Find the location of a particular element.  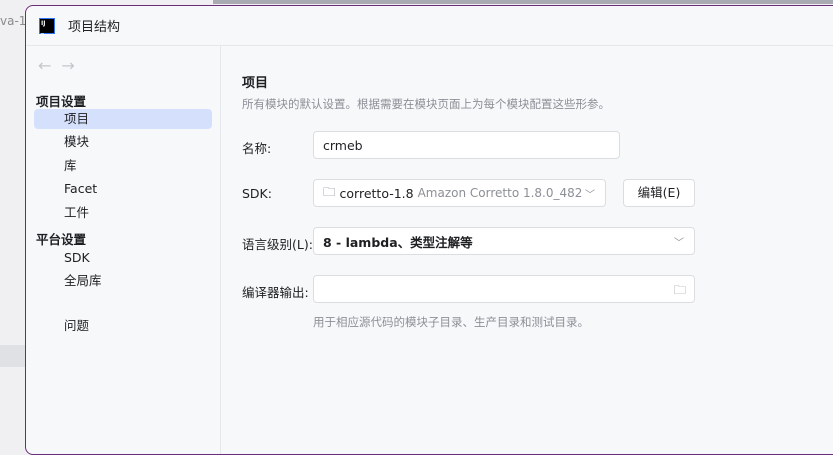

group-project-settings: 项目设置 is located at coordinates (61, 101).